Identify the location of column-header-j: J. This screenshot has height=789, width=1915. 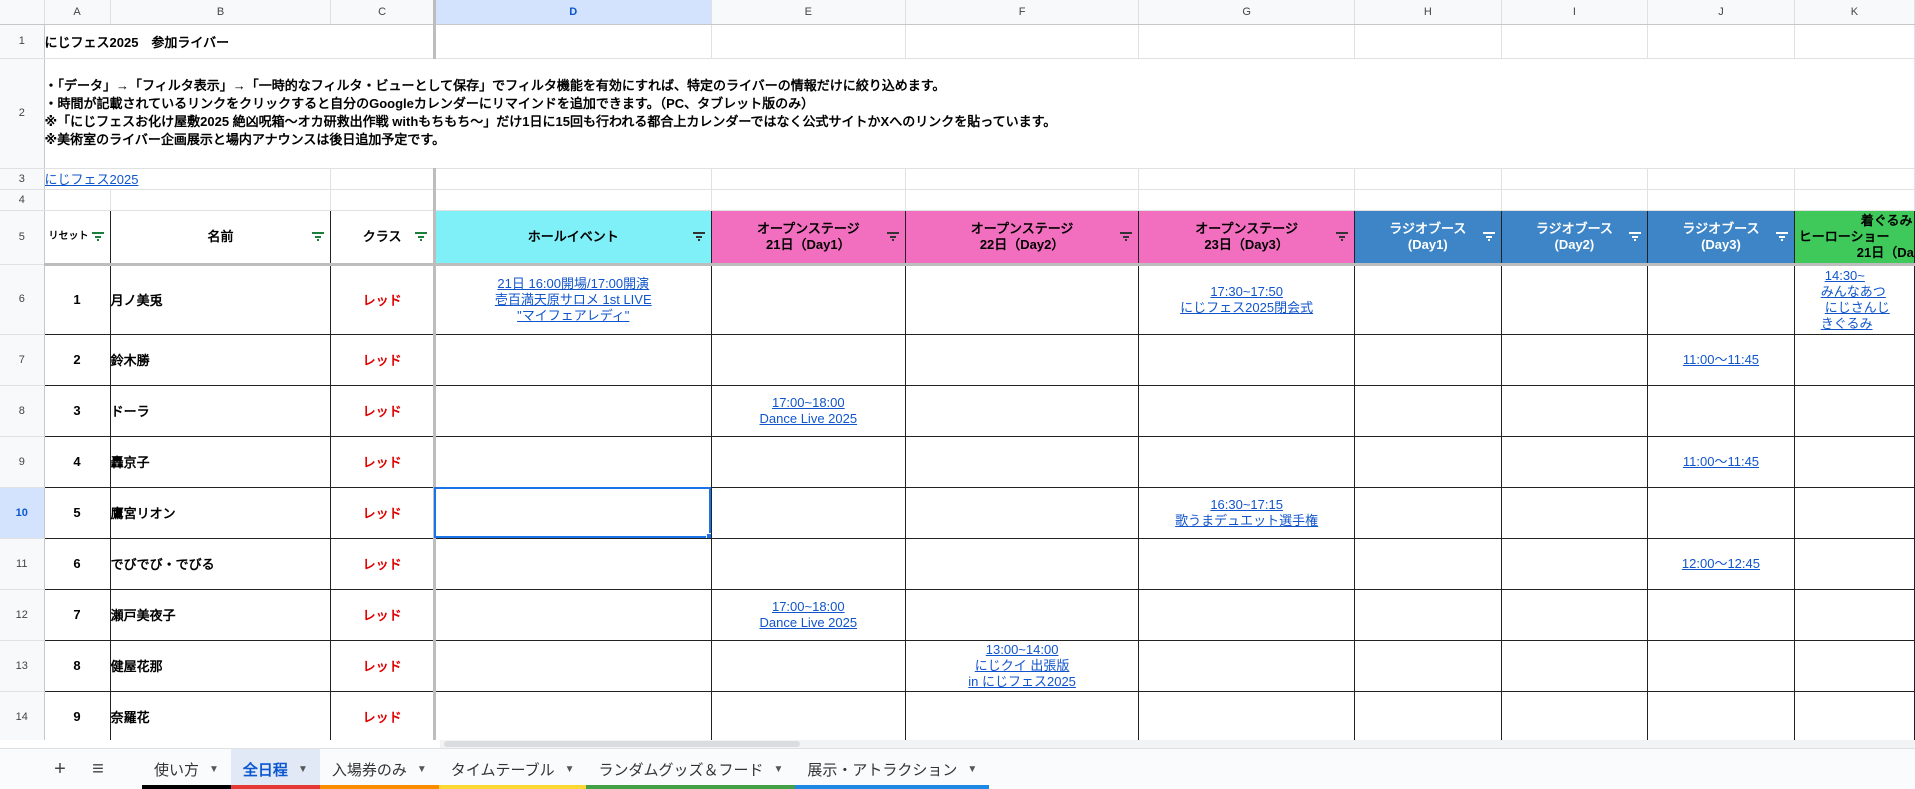
(1721, 12).